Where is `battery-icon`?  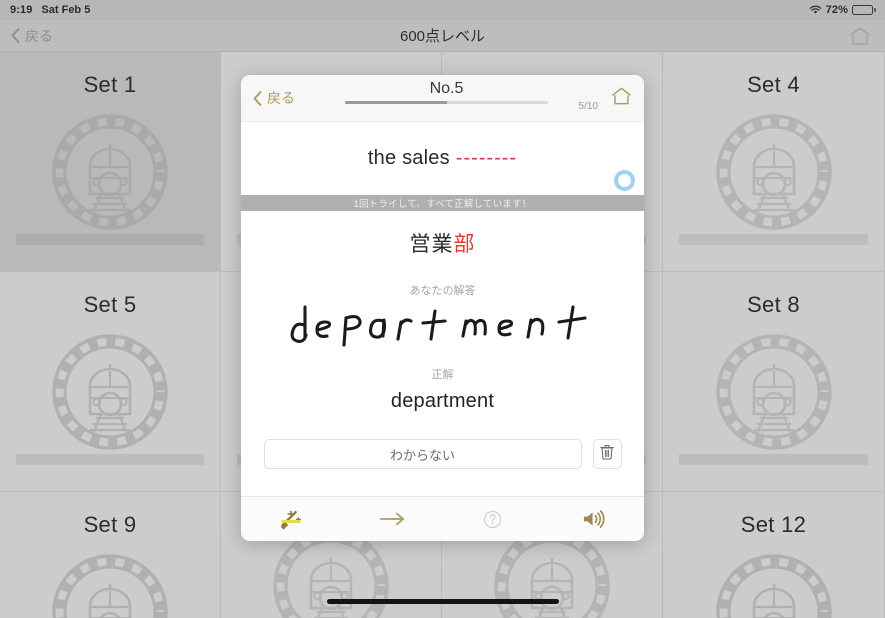
battery-icon is located at coordinates (864, 10).